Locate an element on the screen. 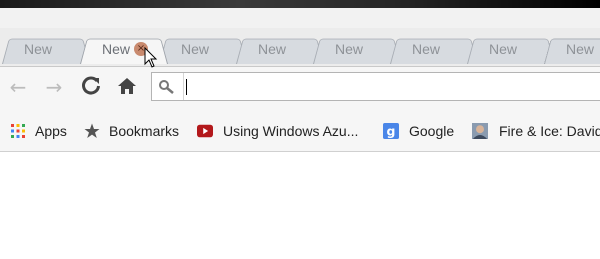  tab-strip: New New New New New New New New × is located at coordinates (300, 47).